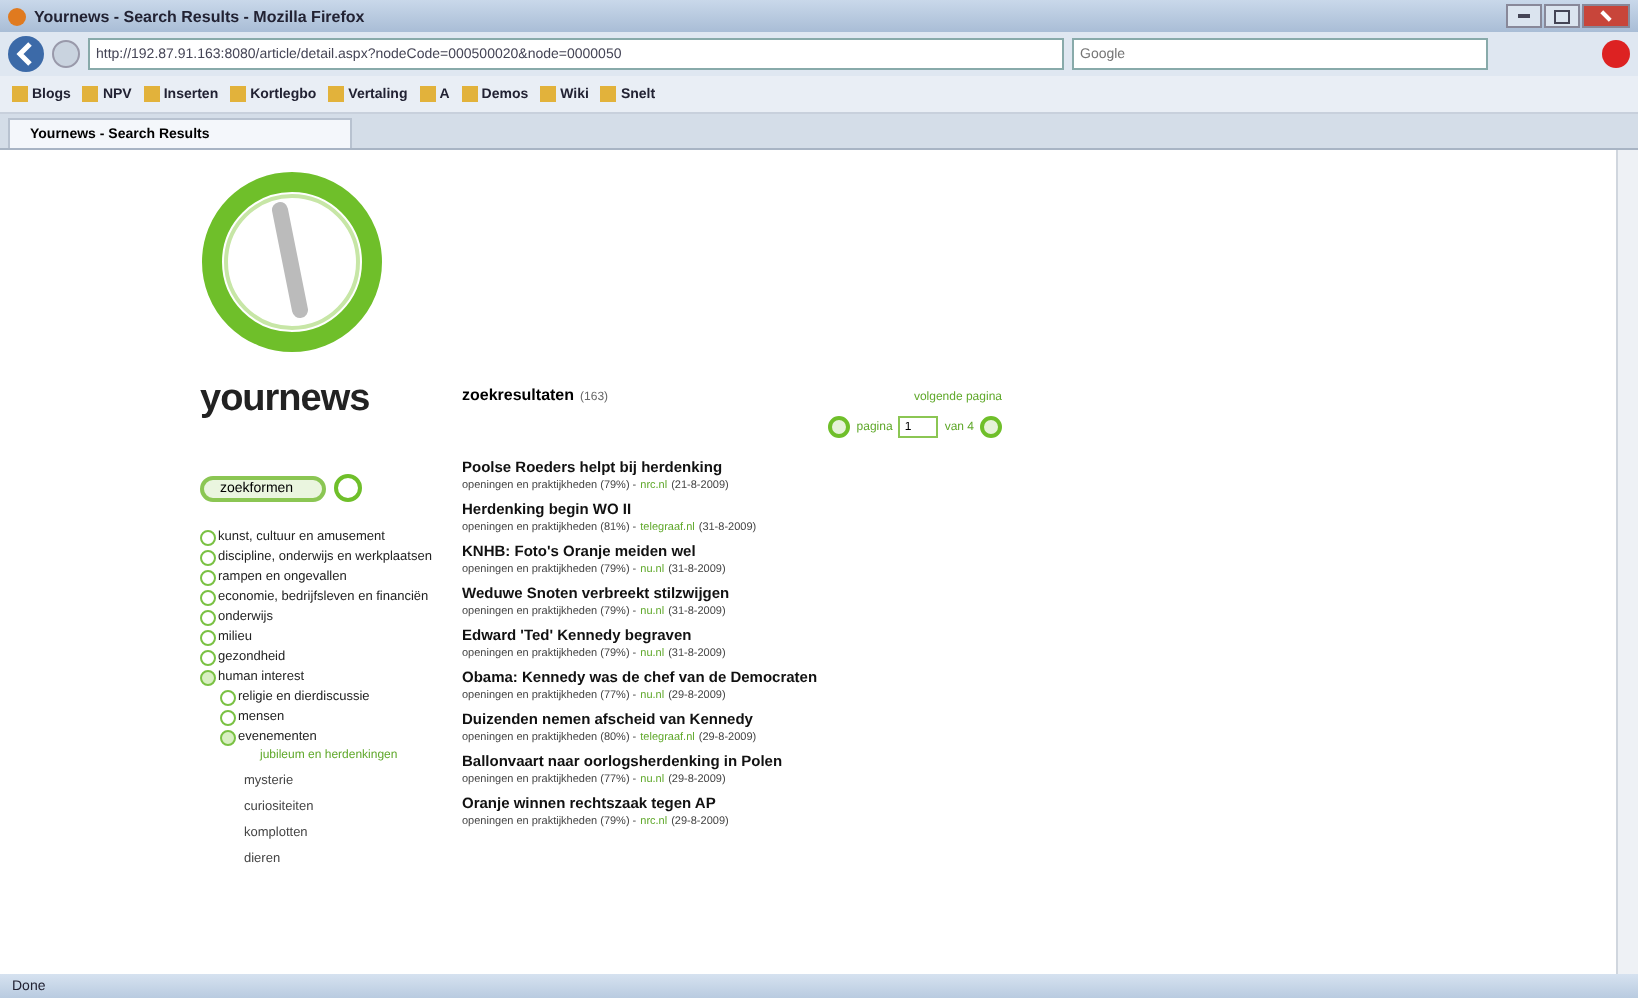 This screenshot has height=998, width=1638. What do you see at coordinates (1627, 562) in the screenshot?
I see `scrollbar` at bounding box center [1627, 562].